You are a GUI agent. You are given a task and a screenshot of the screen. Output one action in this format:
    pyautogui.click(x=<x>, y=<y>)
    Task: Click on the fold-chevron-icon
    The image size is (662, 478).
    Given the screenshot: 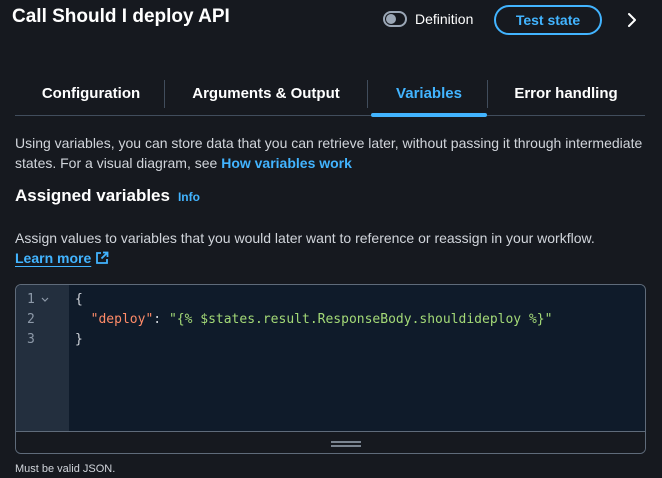 What is the action you would take?
    pyautogui.click(x=45, y=300)
    